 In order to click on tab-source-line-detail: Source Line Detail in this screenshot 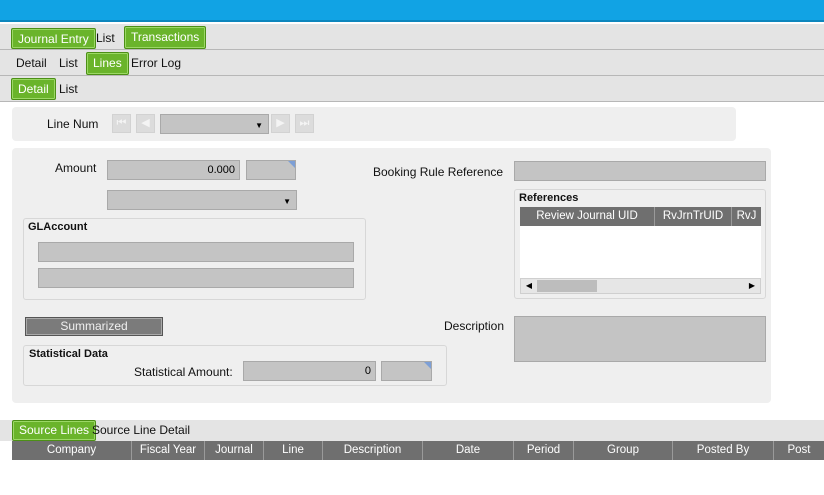, I will do `click(141, 430)`.